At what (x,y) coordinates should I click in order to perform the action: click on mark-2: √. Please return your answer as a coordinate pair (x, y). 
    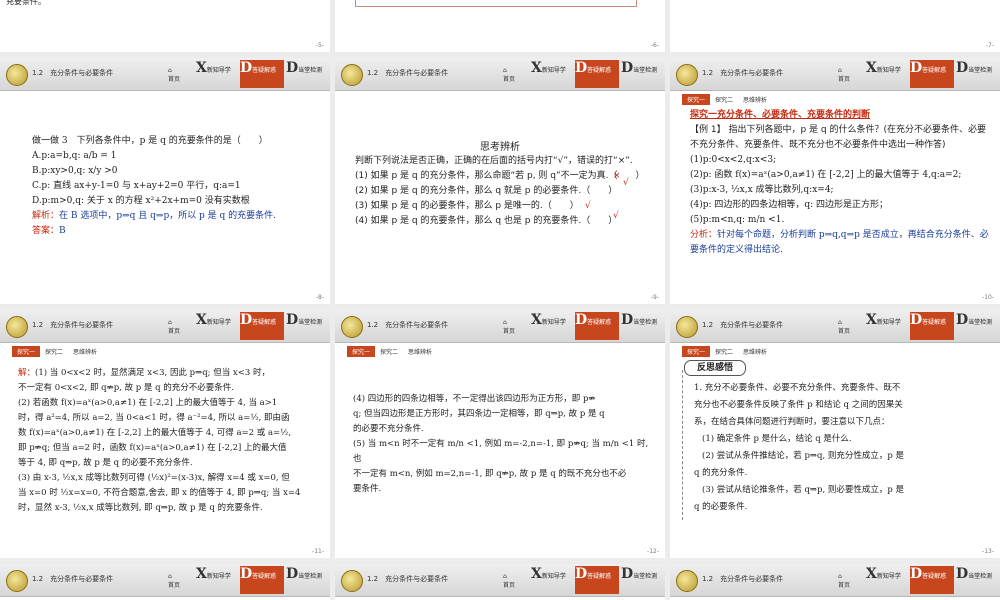
    Looking at the image, I should click on (626, 183).